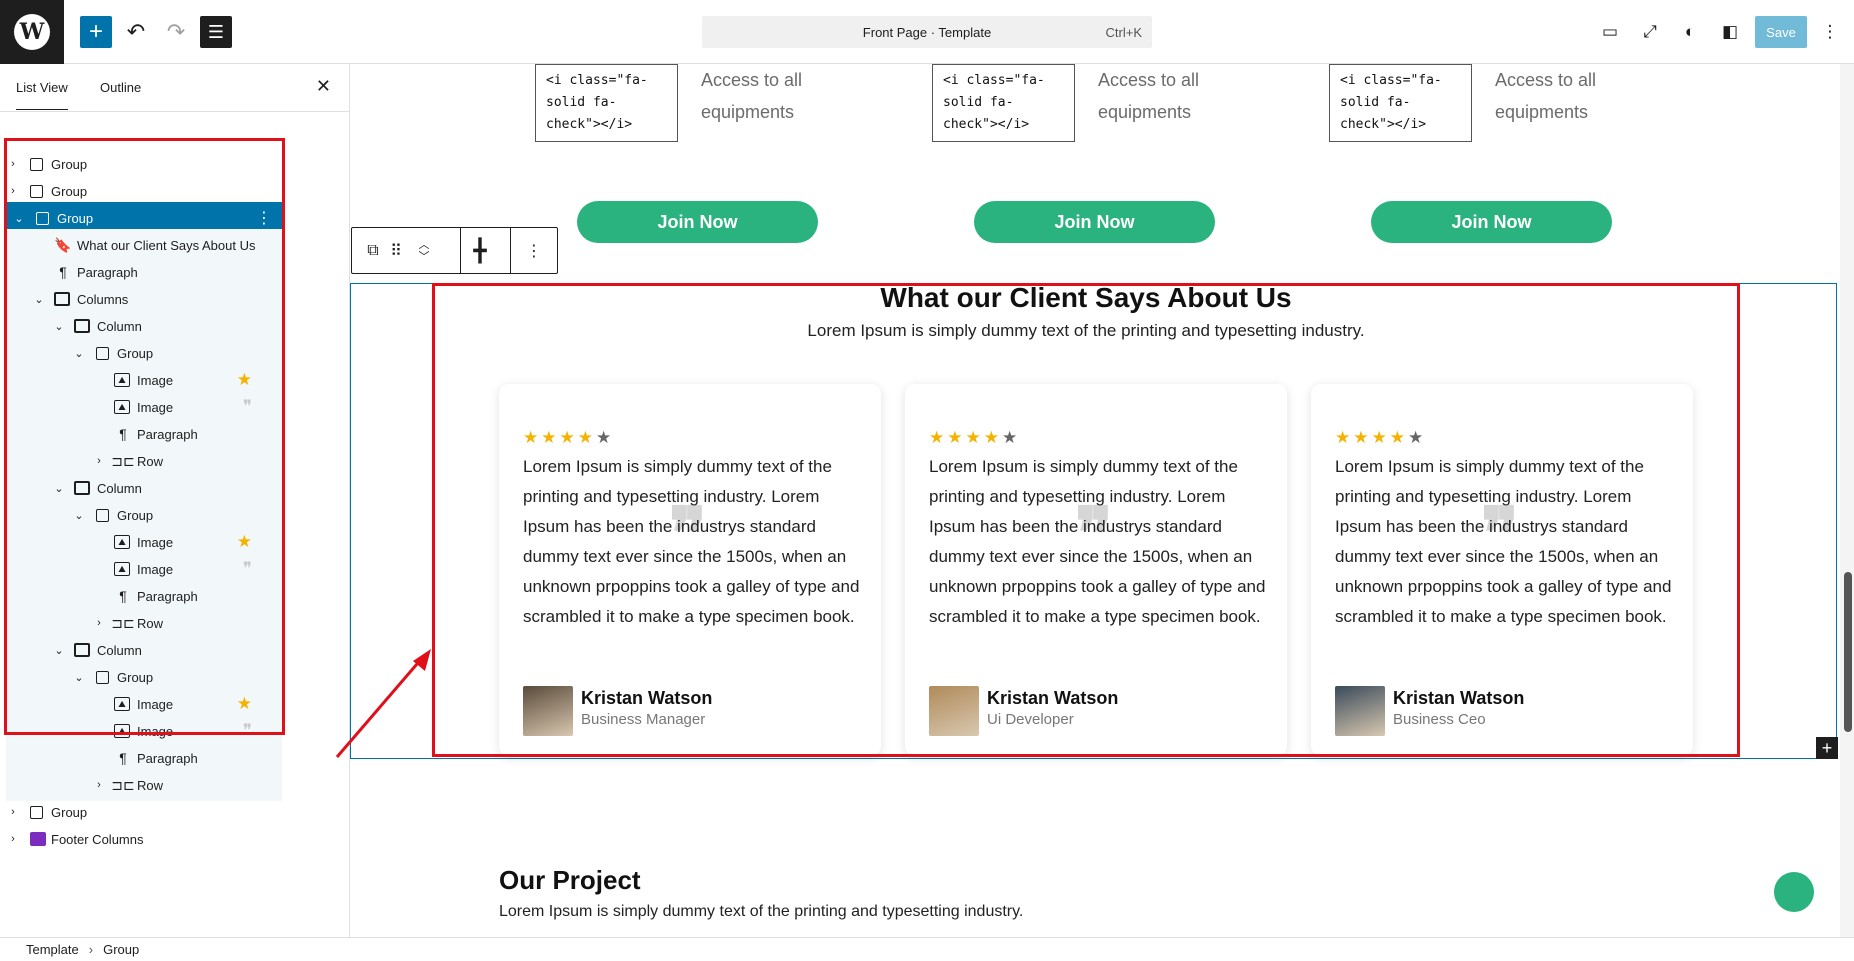  What do you see at coordinates (174, 88) in the screenshot?
I see `sidebar-tabs: List View Outline ✕` at bounding box center [174, 88].